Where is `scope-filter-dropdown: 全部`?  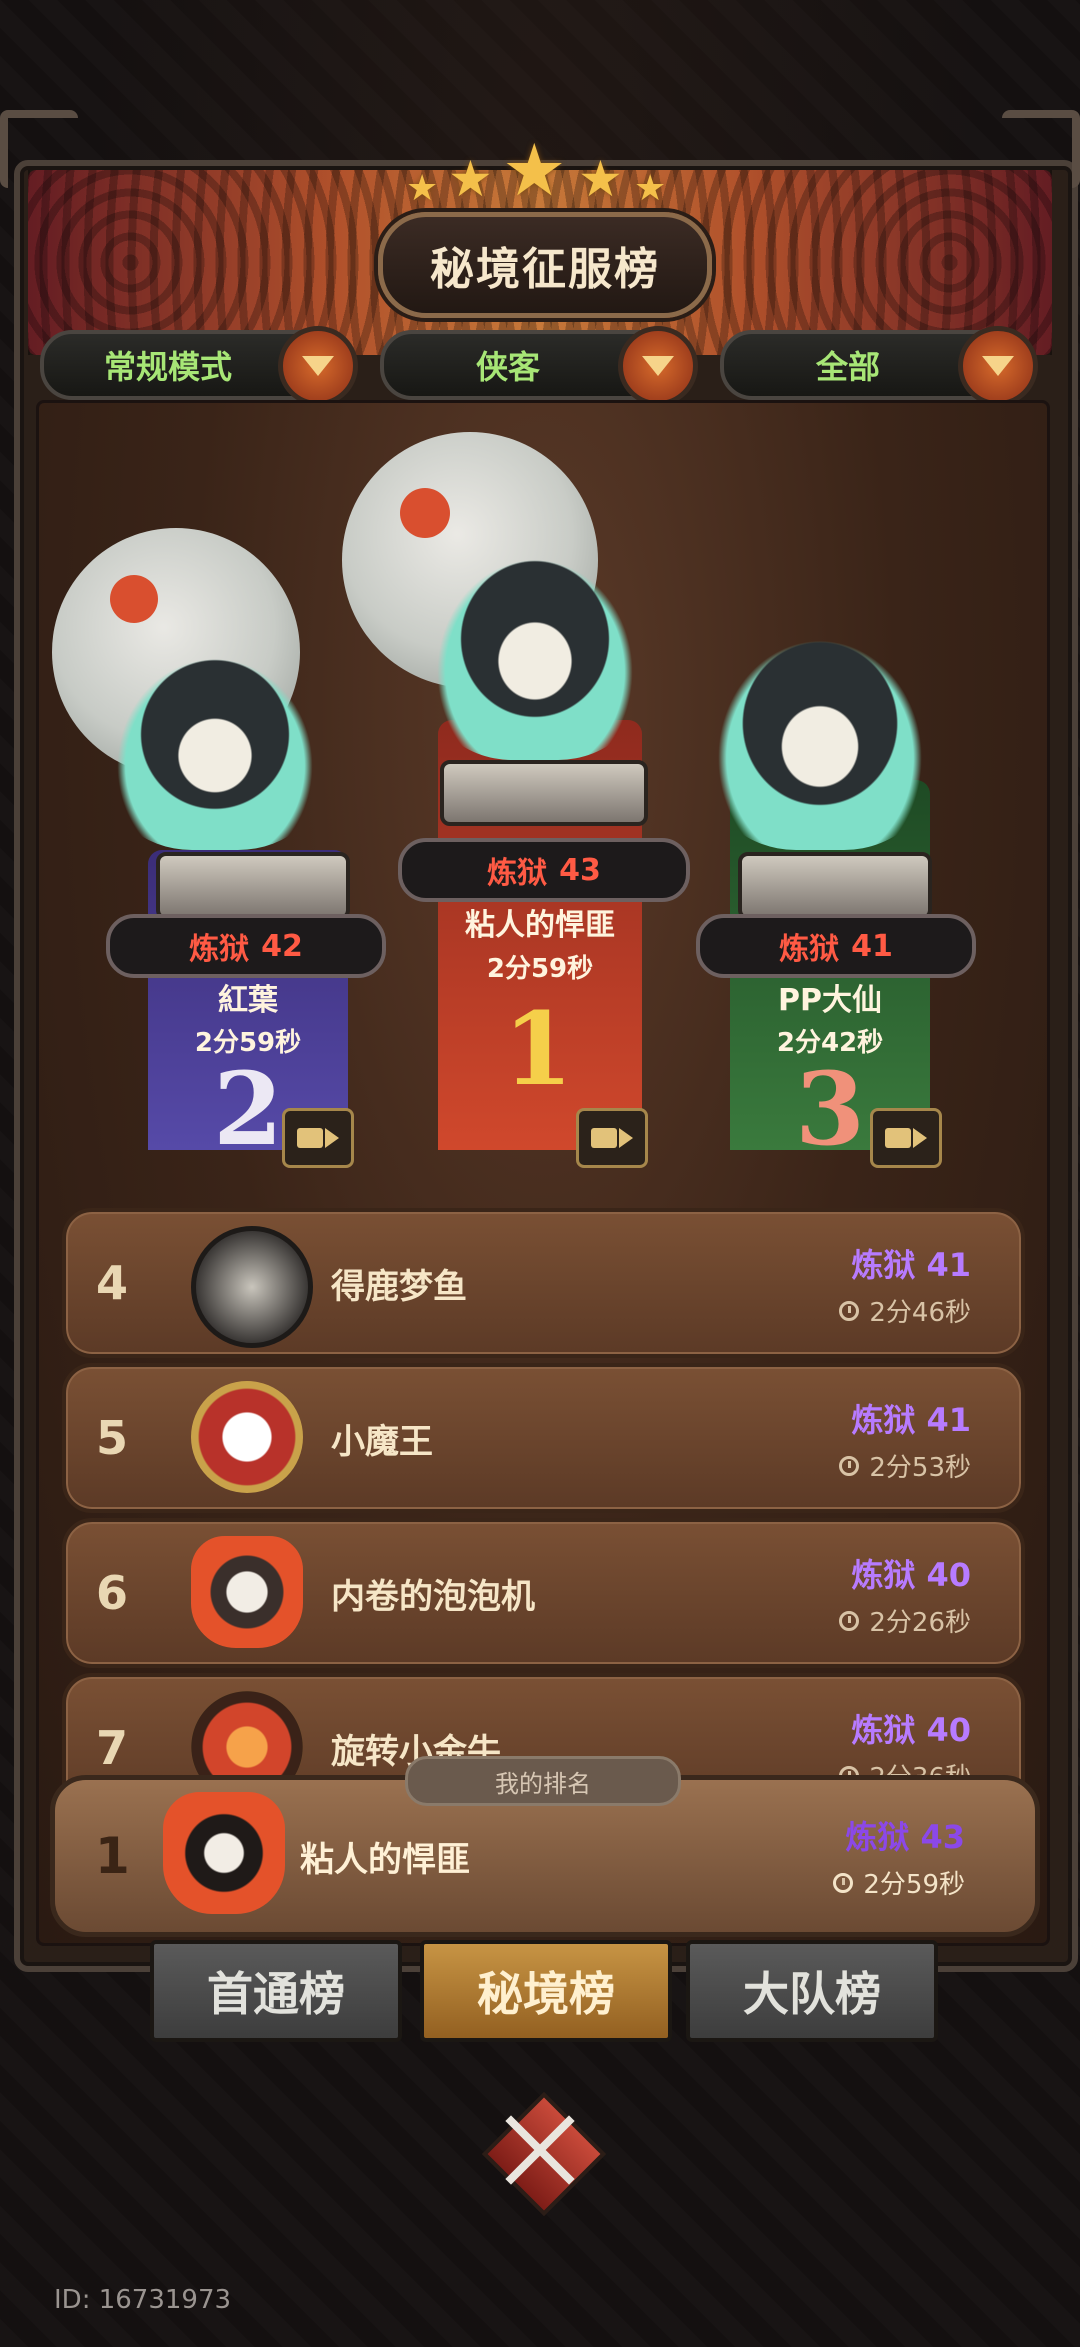
scope-filter-dropdown: 全部 is located at coordinates (879, 366).